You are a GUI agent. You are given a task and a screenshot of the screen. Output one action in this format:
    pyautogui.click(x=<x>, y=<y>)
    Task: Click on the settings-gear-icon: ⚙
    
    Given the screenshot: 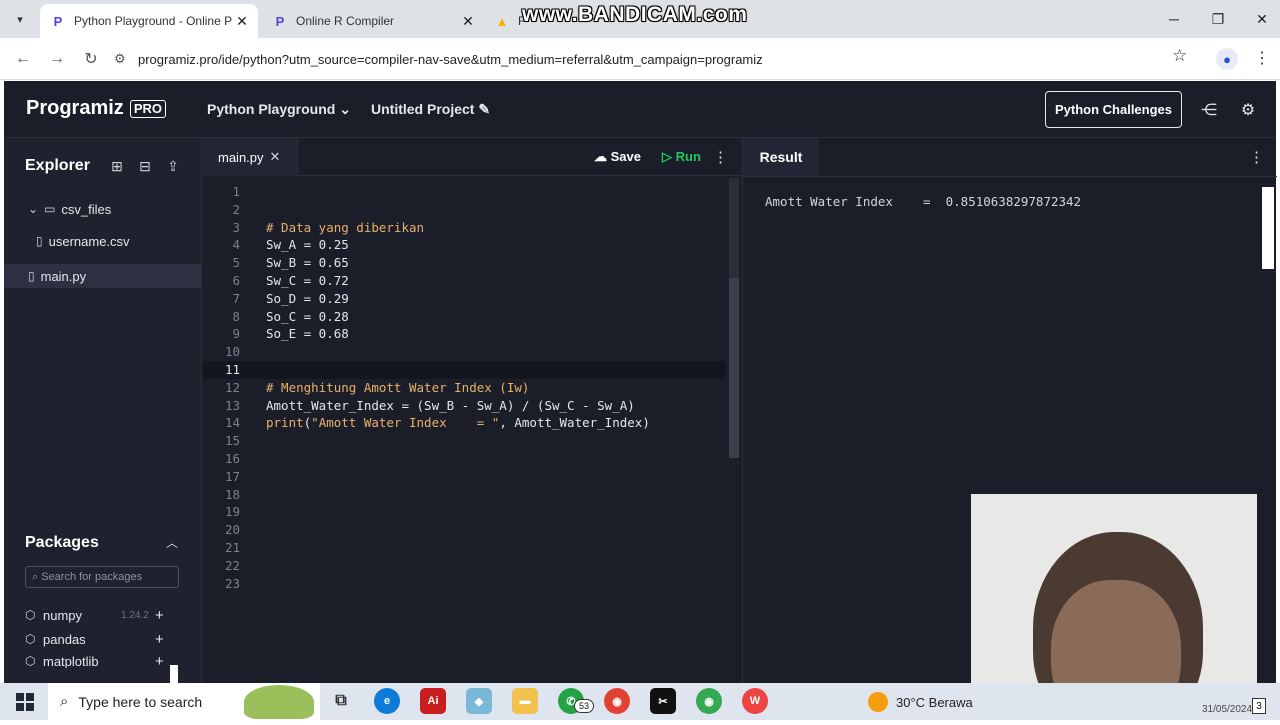 What is the action you would take?
    pyautogui.click(x=1248, y=110)
    